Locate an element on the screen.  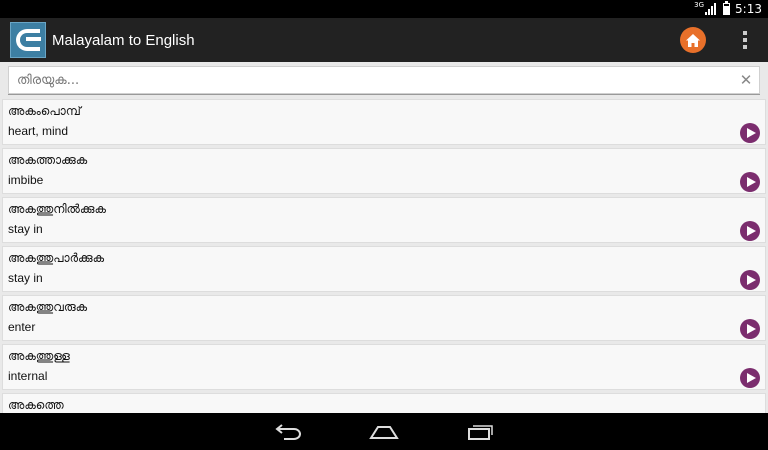
search-input is located at coordinates (371, 80).